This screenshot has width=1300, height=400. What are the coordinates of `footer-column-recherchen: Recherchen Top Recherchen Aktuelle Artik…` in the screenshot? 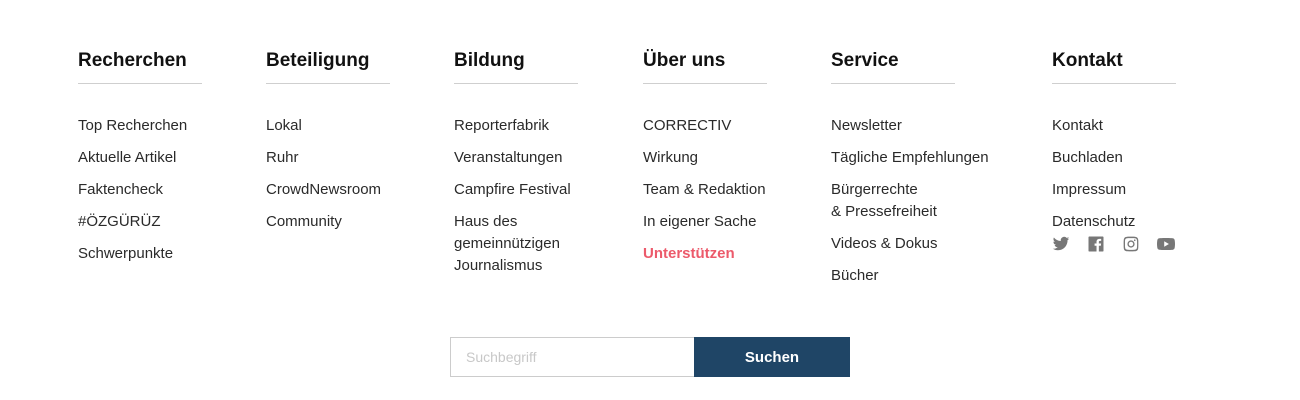 It's located at (140, 161).